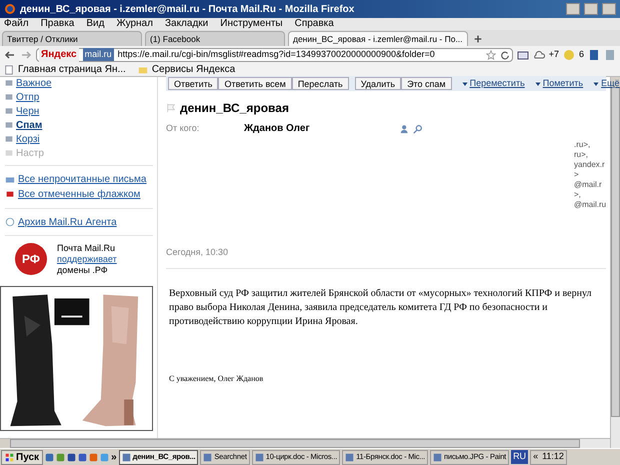 The width and height of the screenshot is (620, 465). What do you see at coordinates (588, 185) in the screenshot?
I see `recipient-text: @mail.r` at bounding box center [588, 185].